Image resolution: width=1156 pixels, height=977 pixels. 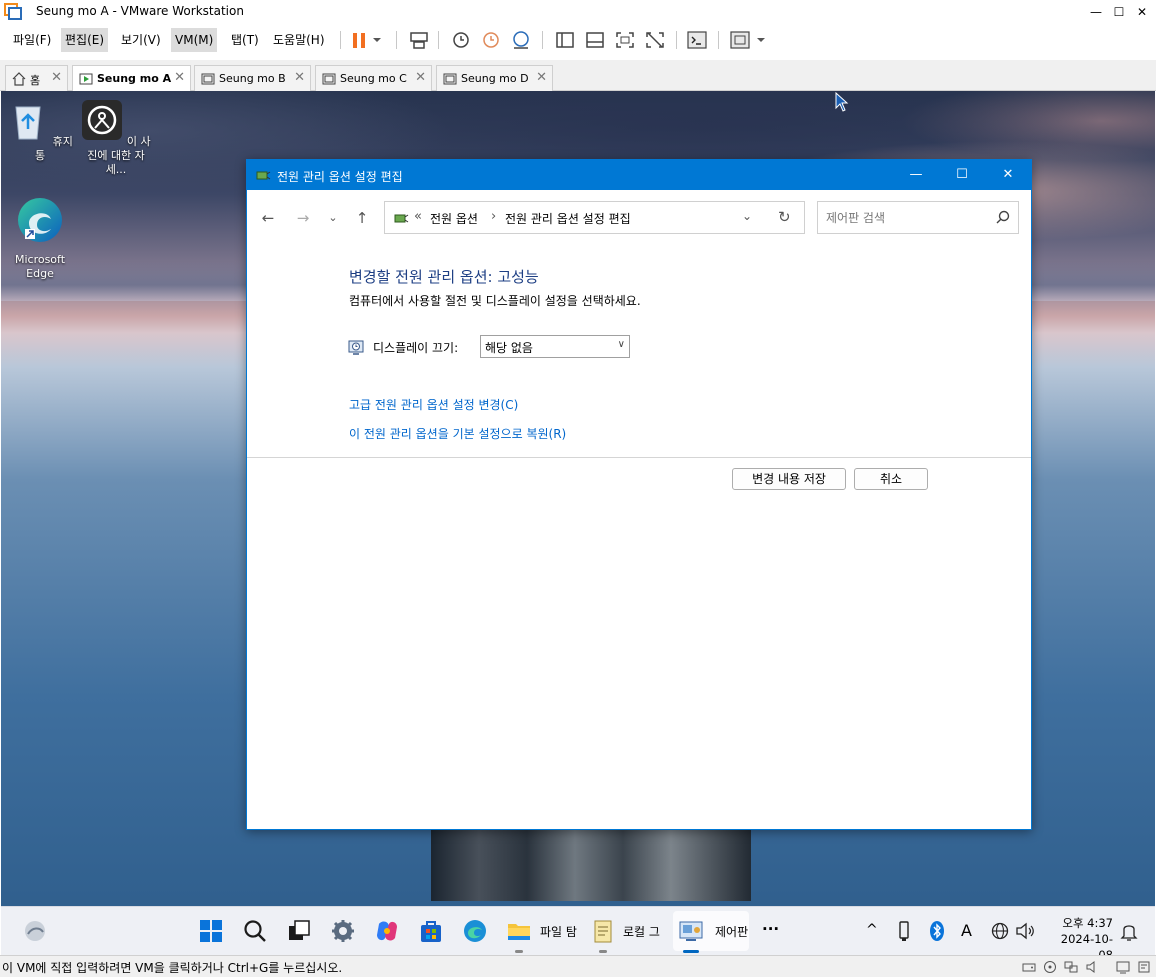 I want to click on menu-view: 보기(V), so click(x=141, y=40).